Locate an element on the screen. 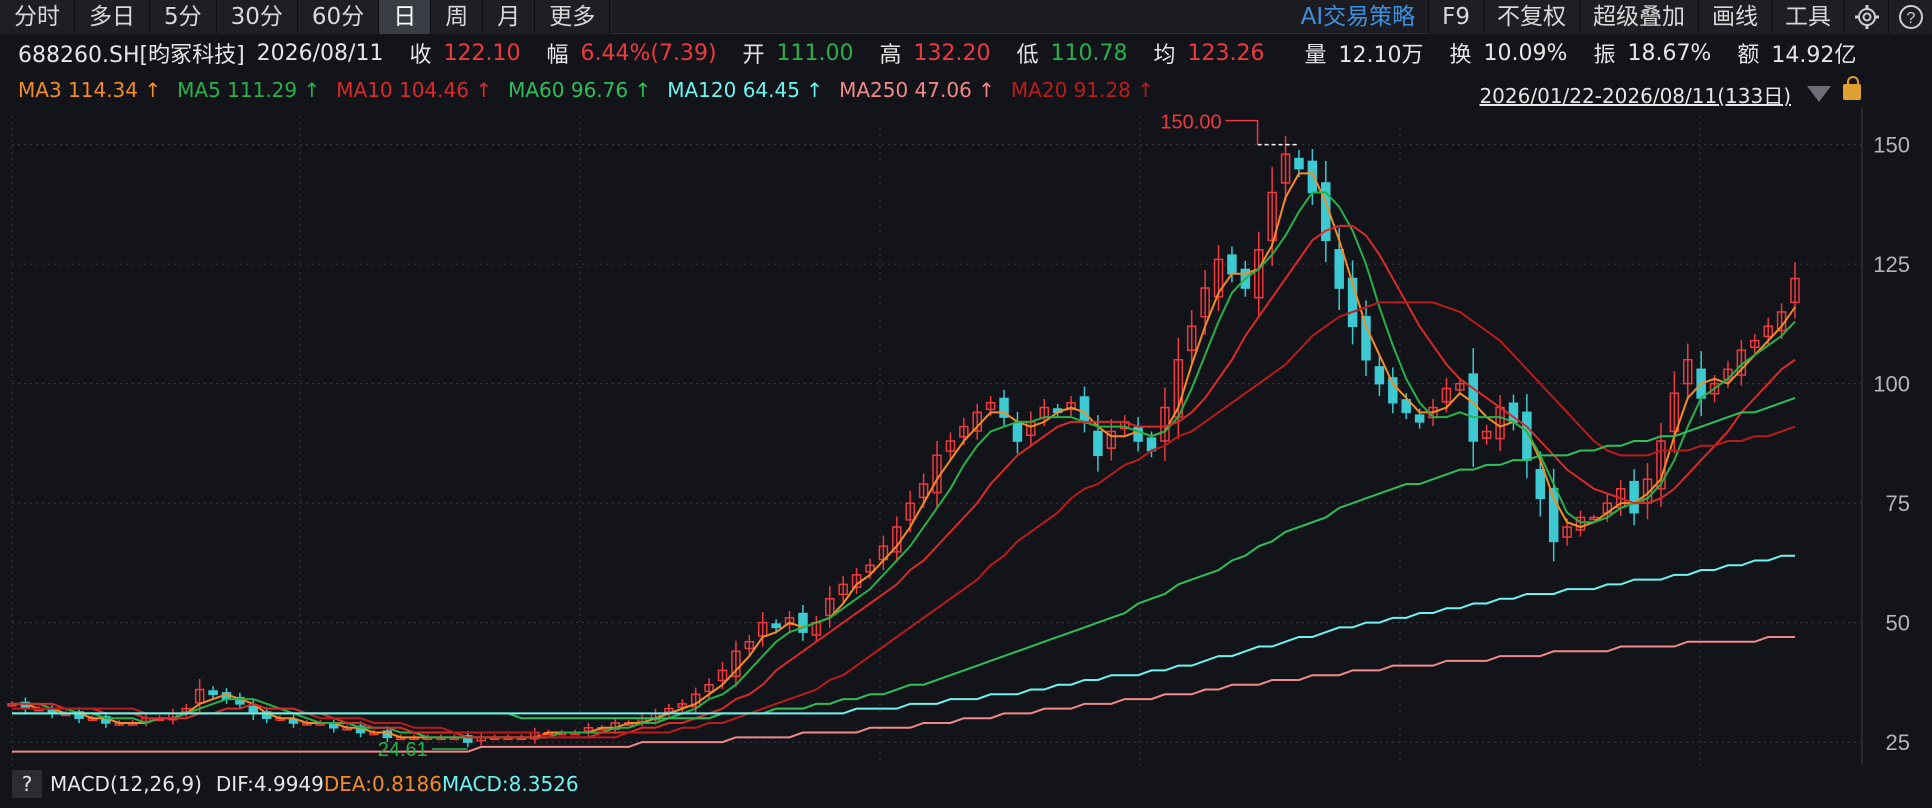  avg-label: 均 is located at coordinates (1164, 55).